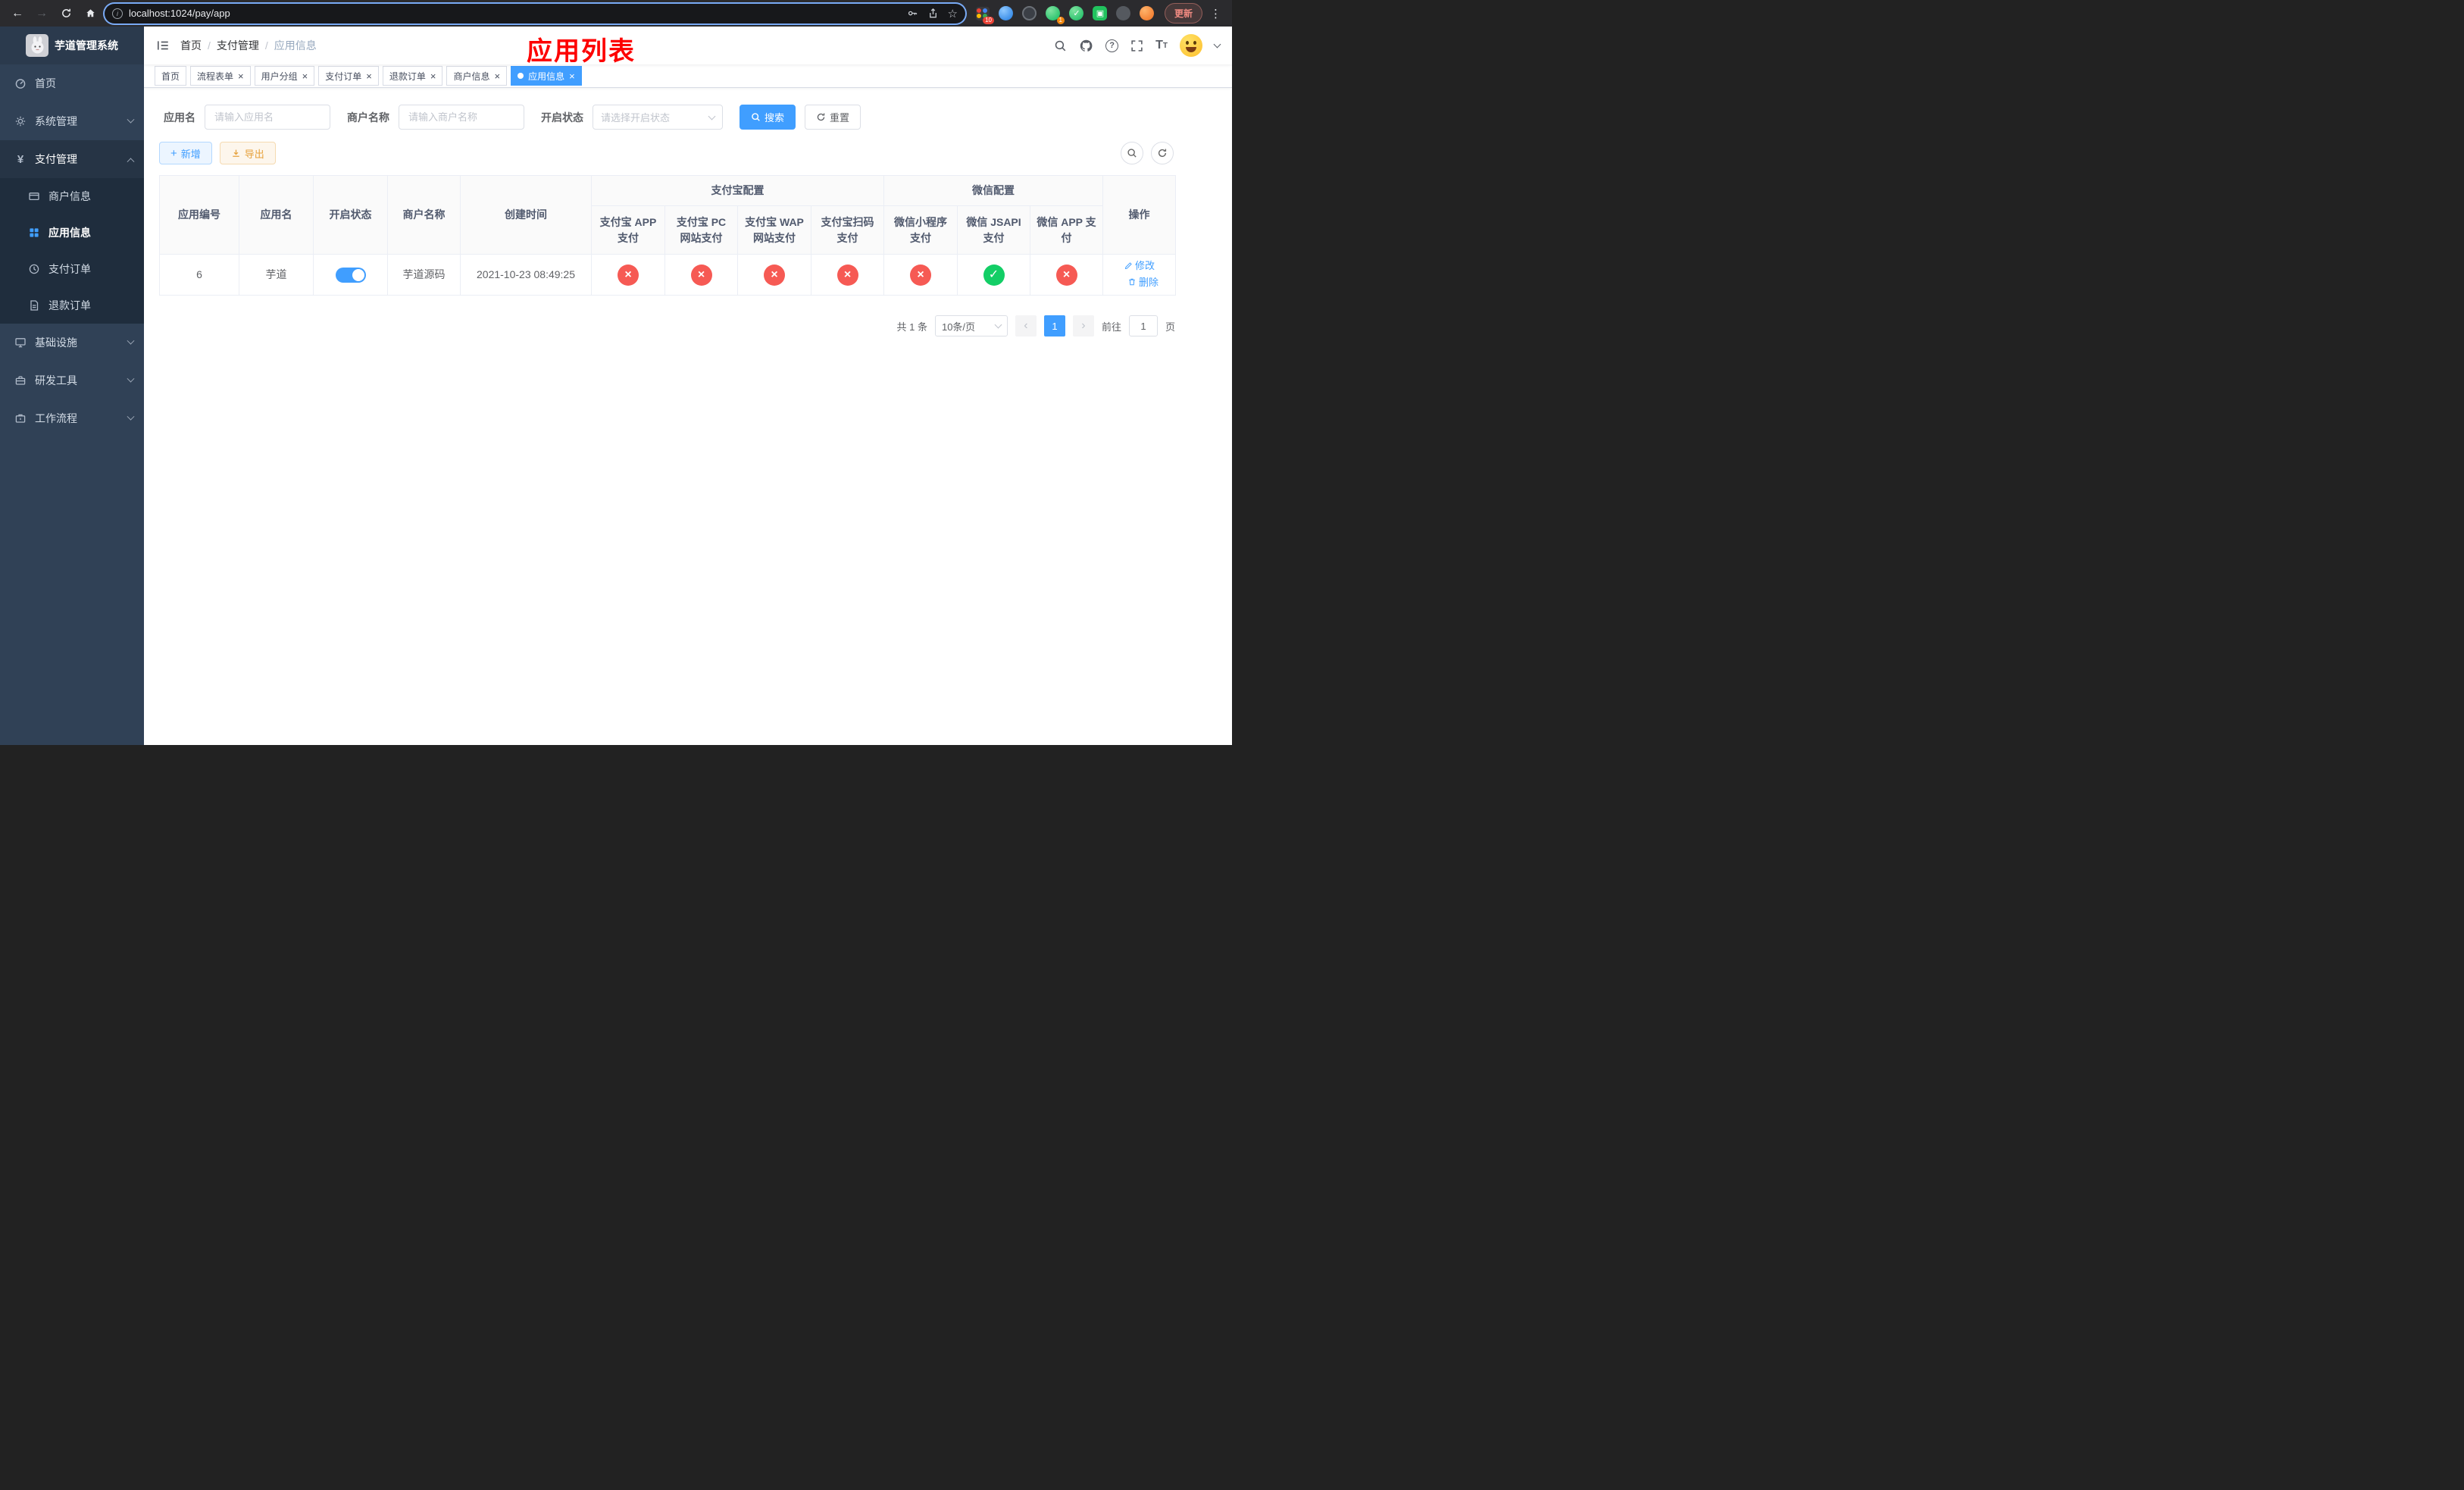  Describe the element at coordinates (1183, 13) in the screenshot. I see `update-button: 更新` at that location.